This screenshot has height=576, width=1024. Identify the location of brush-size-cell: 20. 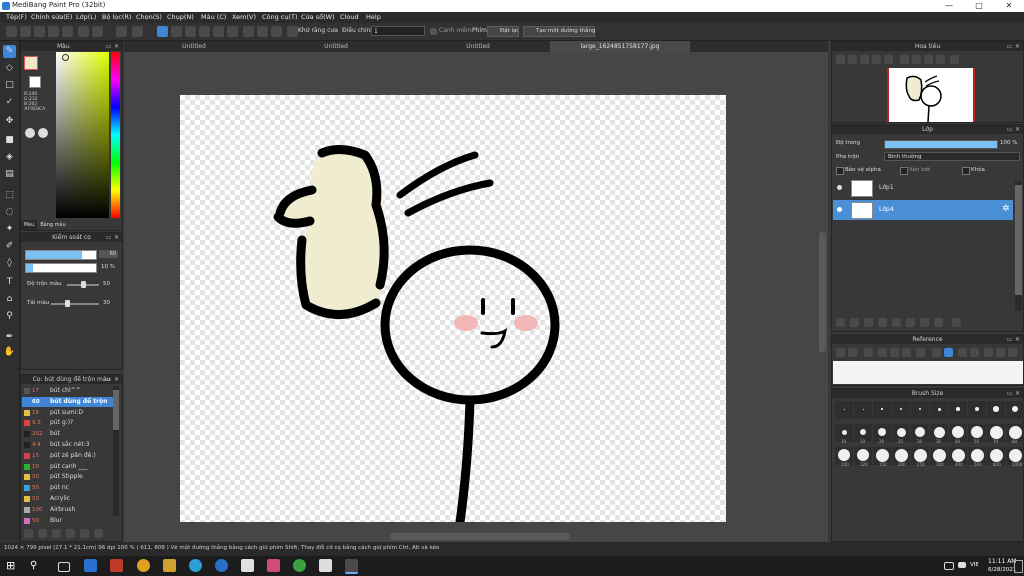
(882, 434).